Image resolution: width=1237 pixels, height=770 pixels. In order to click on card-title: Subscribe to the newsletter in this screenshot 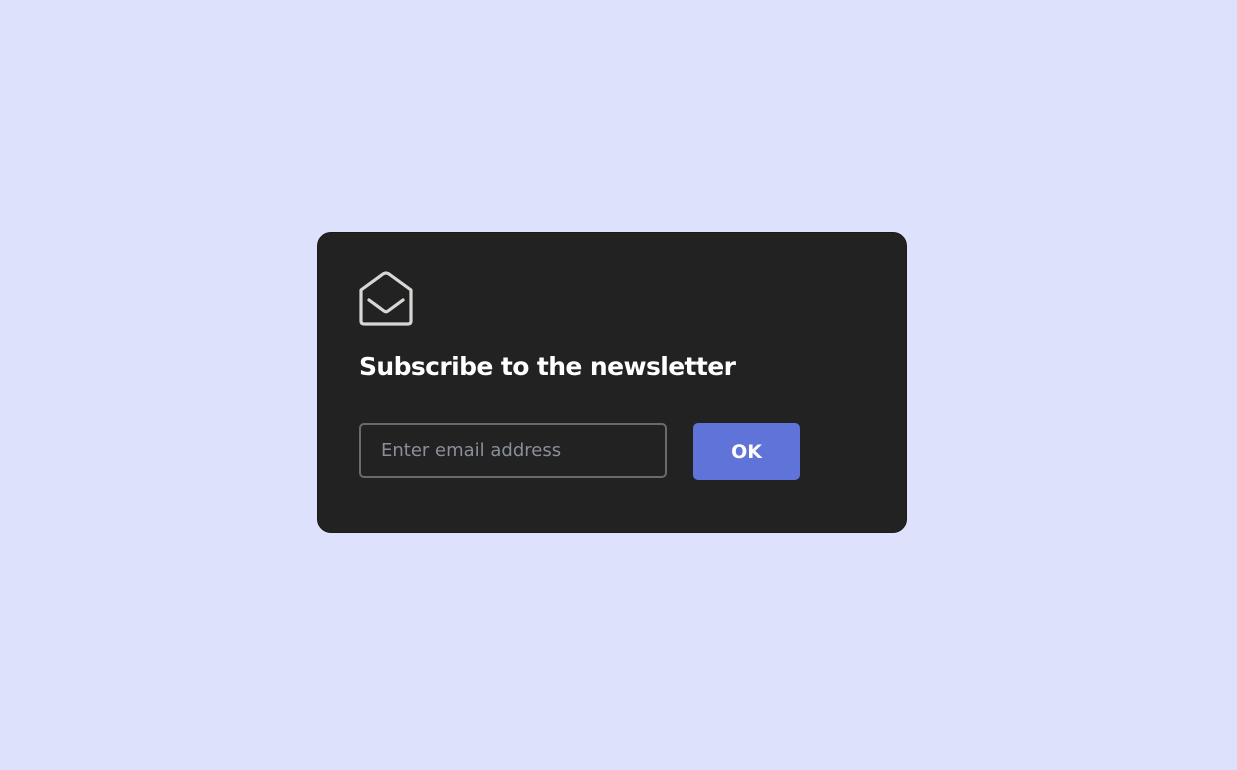, I will do `click(547, 366)`.